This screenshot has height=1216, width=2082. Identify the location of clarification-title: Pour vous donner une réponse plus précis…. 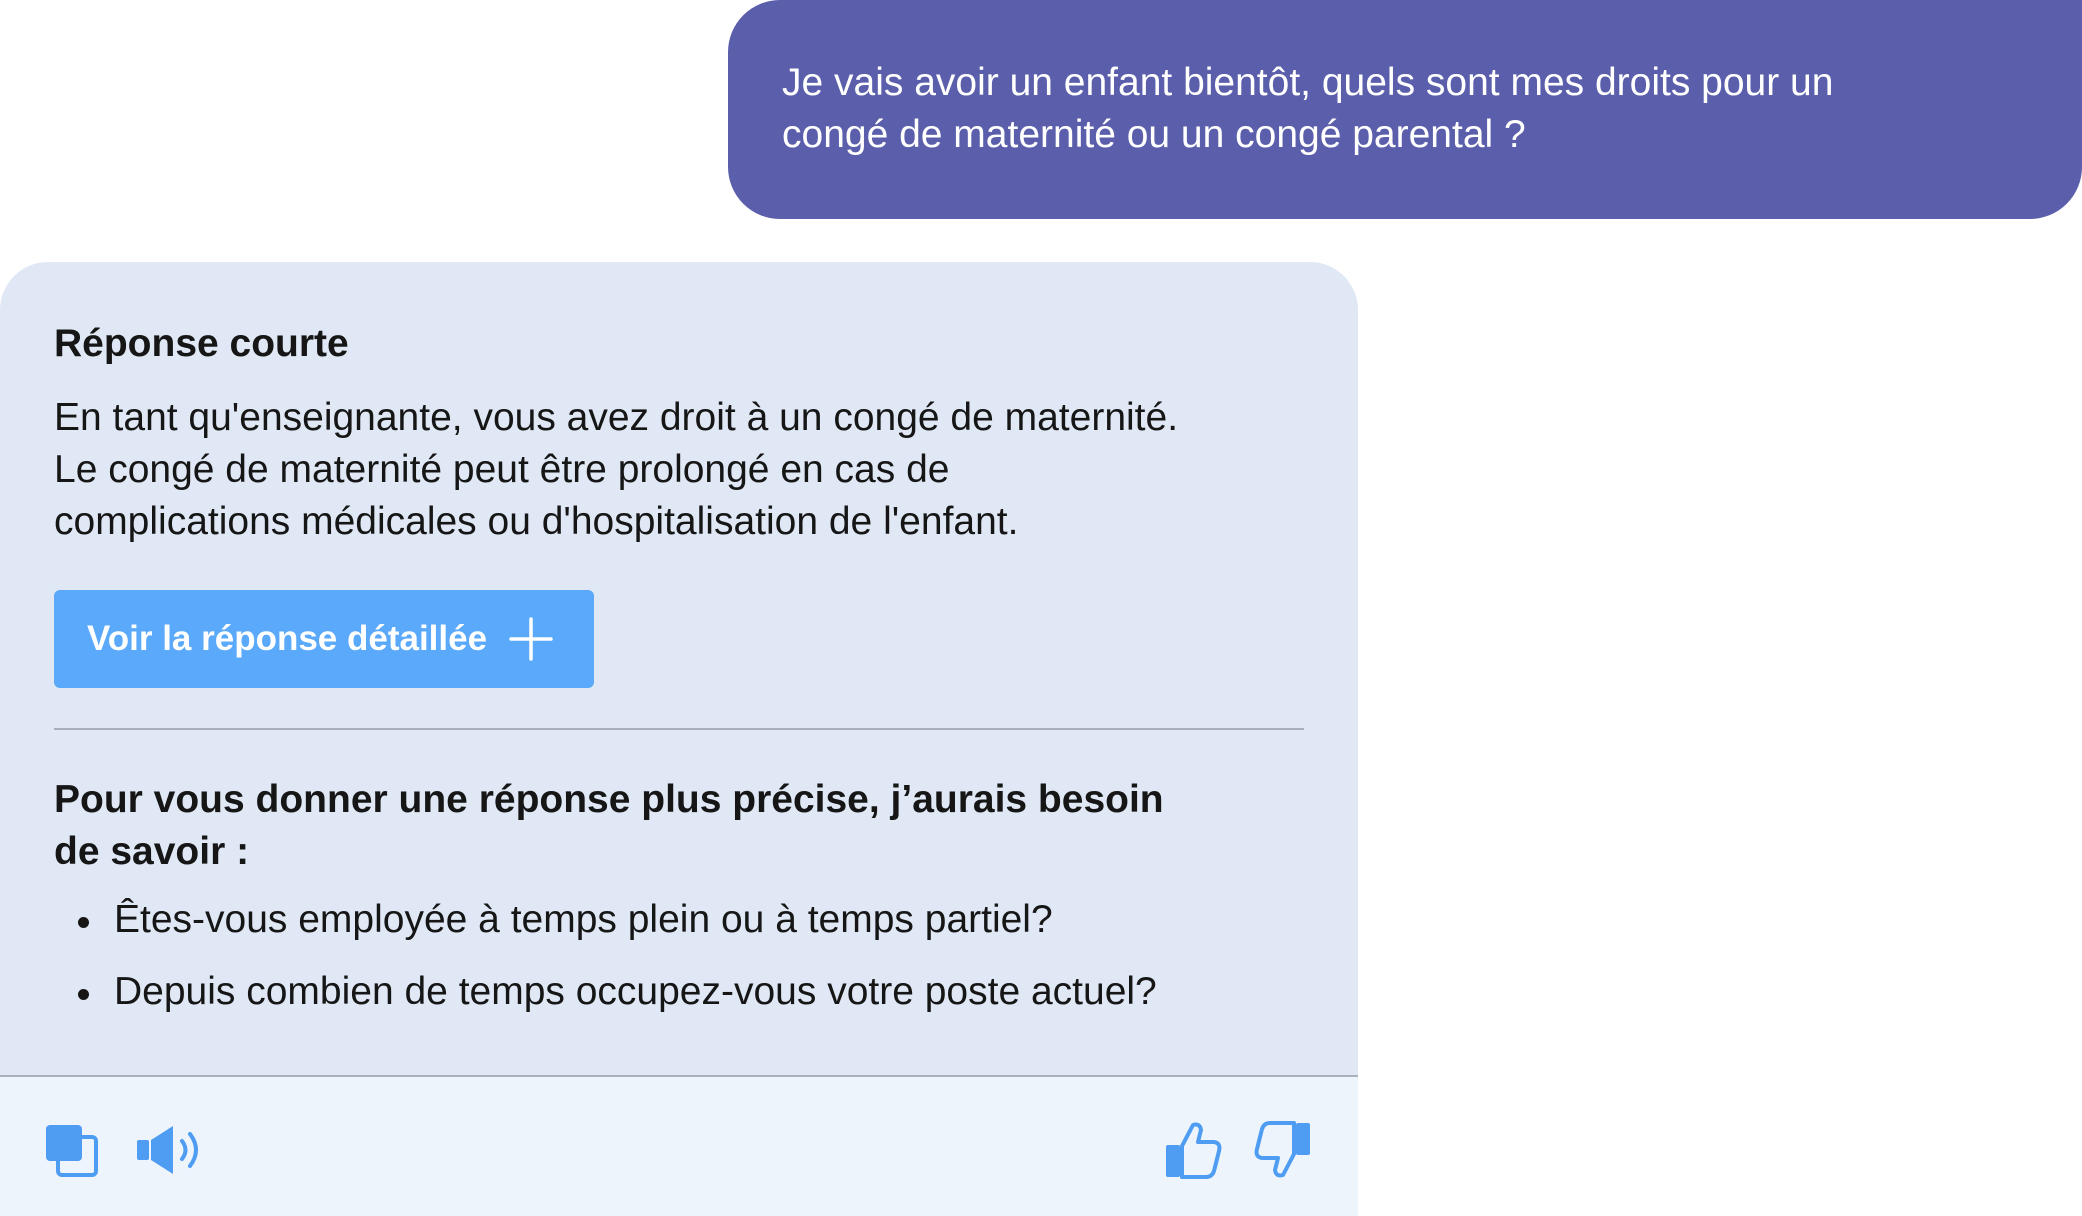
(674, 826).